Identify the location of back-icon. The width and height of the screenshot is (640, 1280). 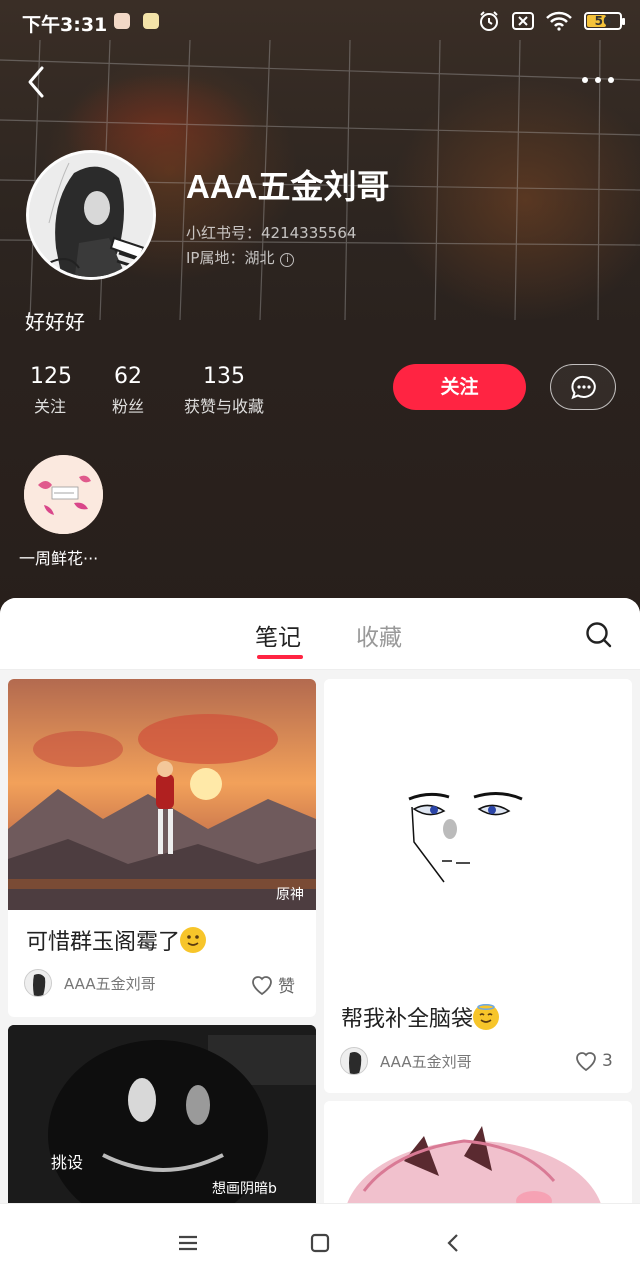
(39, 82).